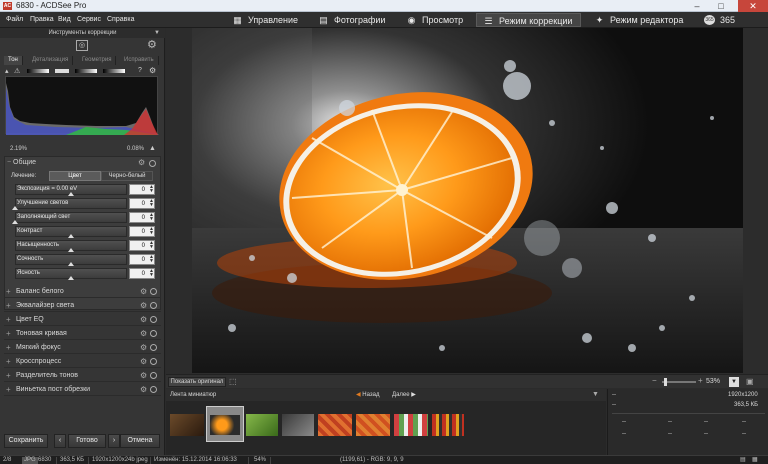  I want to click on tab-repair: Исправить, so click(139, 60).